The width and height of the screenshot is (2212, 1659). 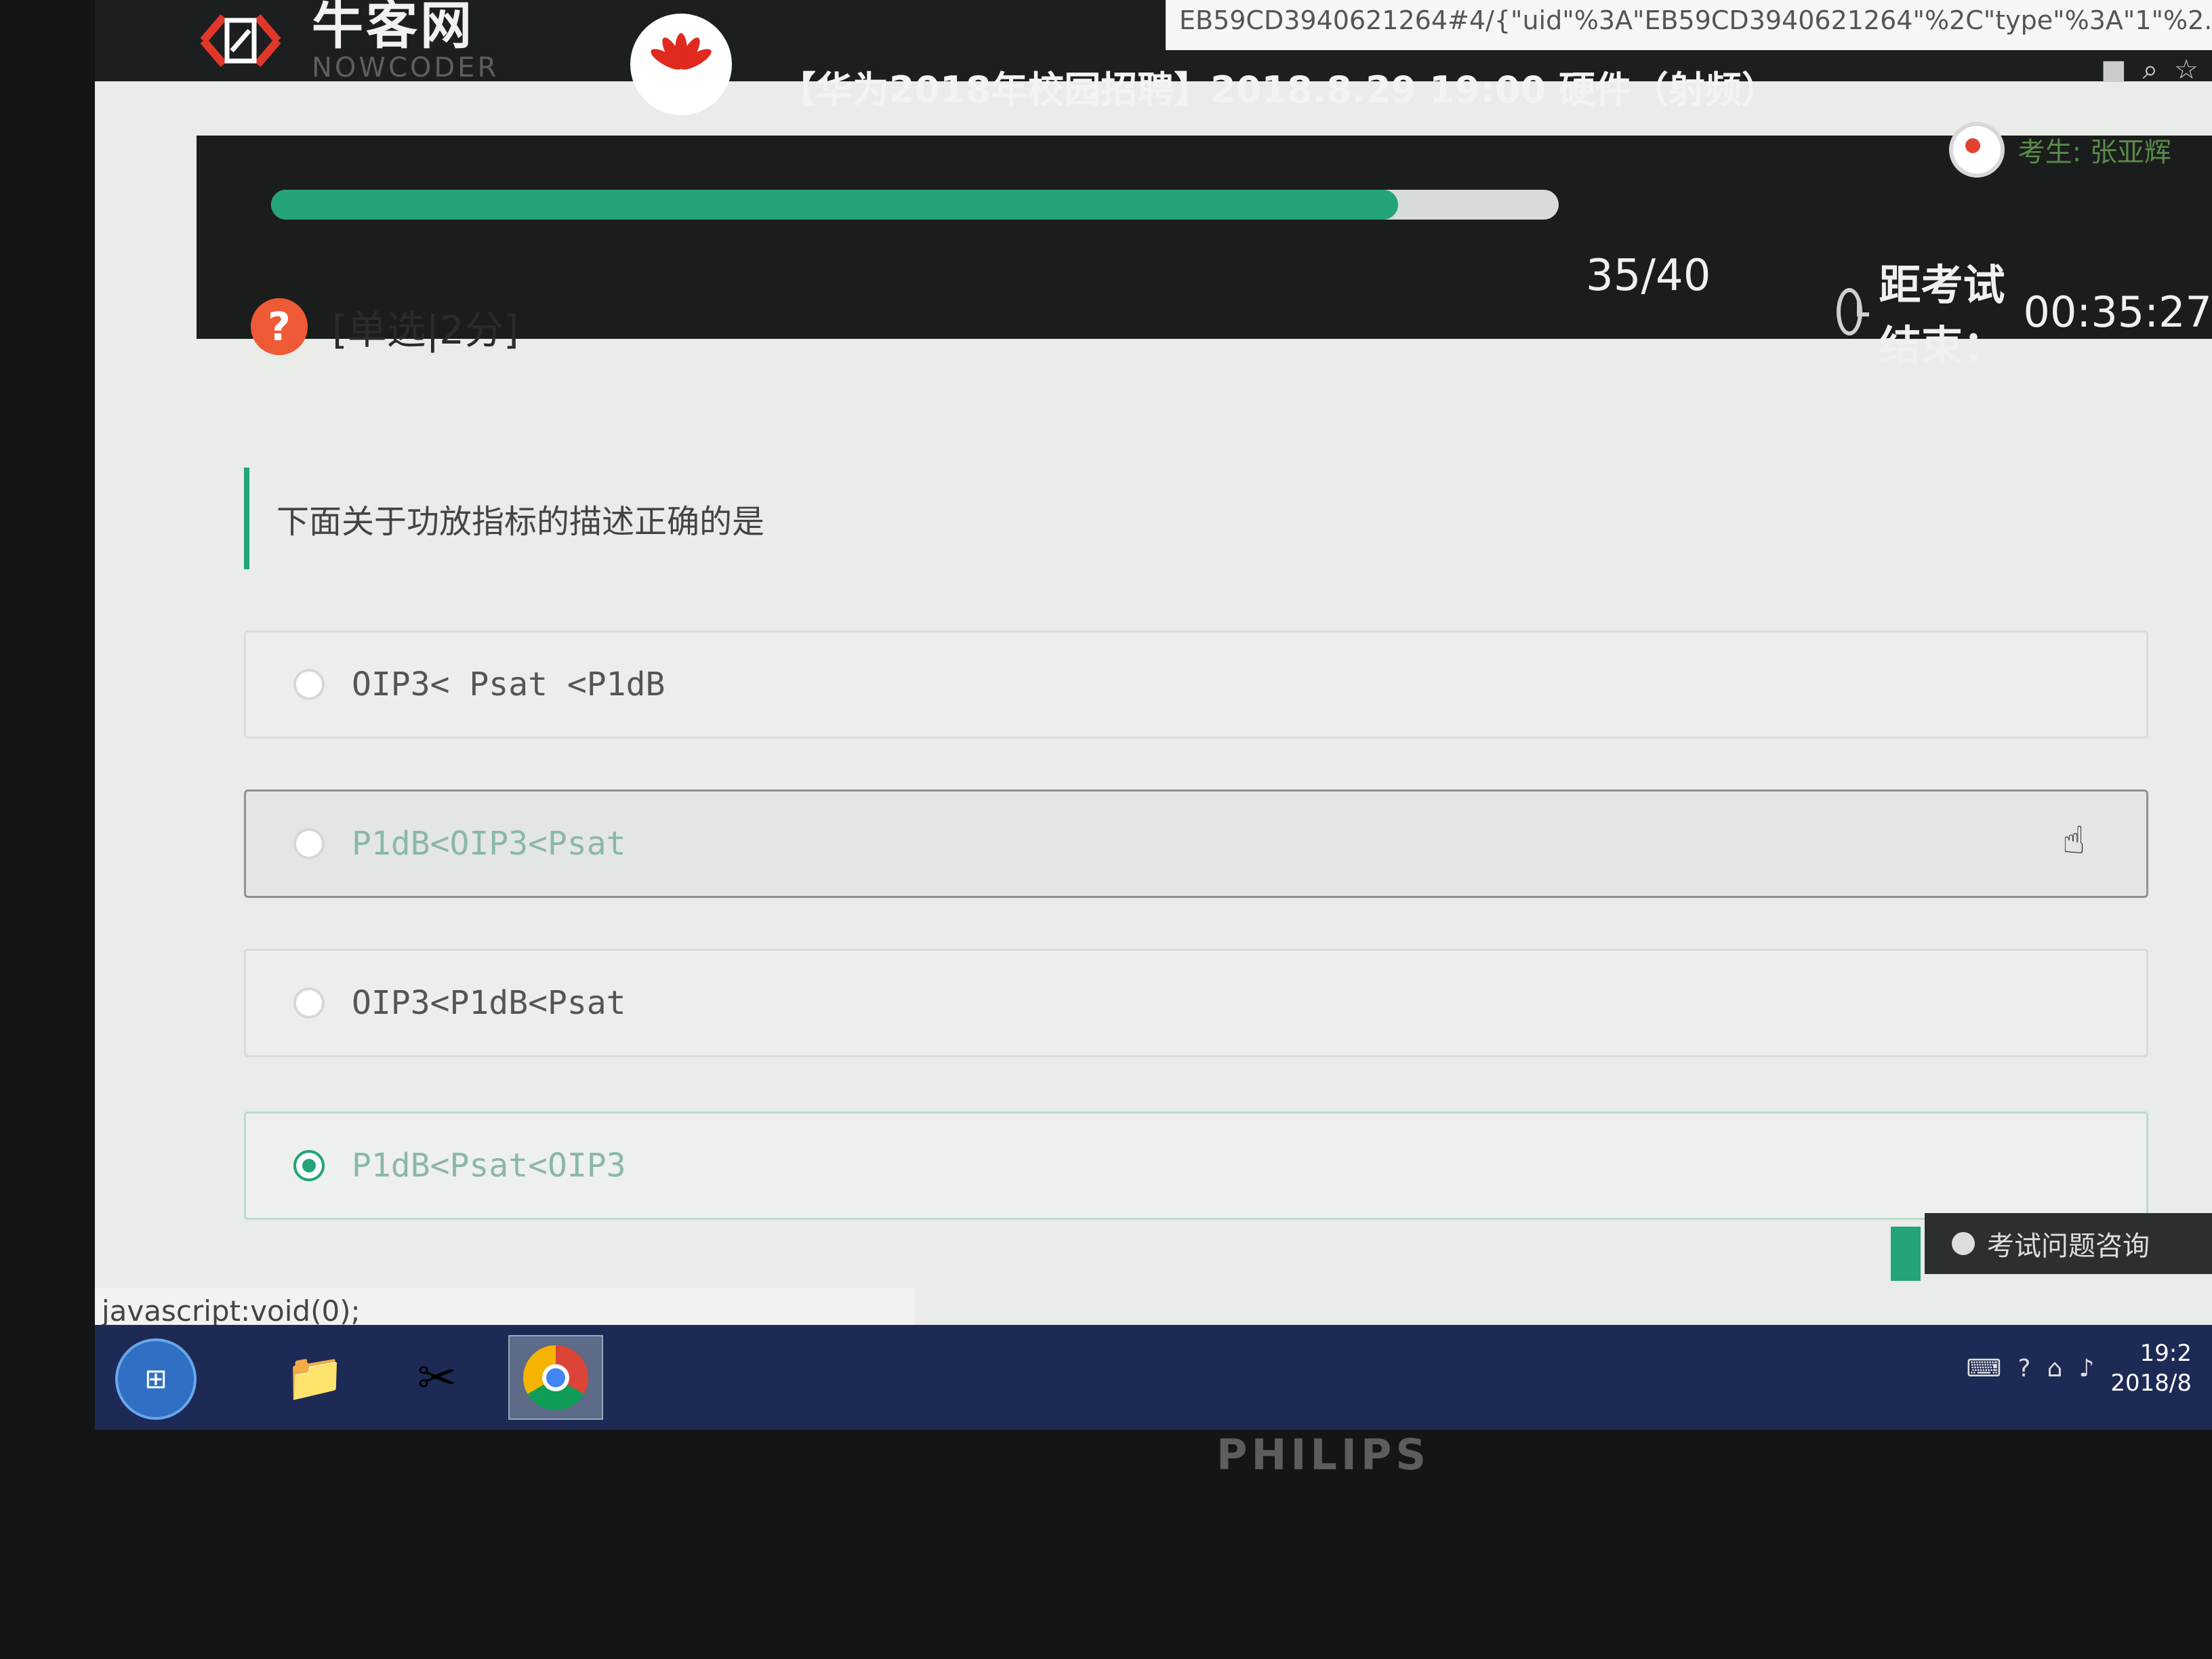 I want to click on hand-cursor-icon: ☝, so click(x=2074, y=841).